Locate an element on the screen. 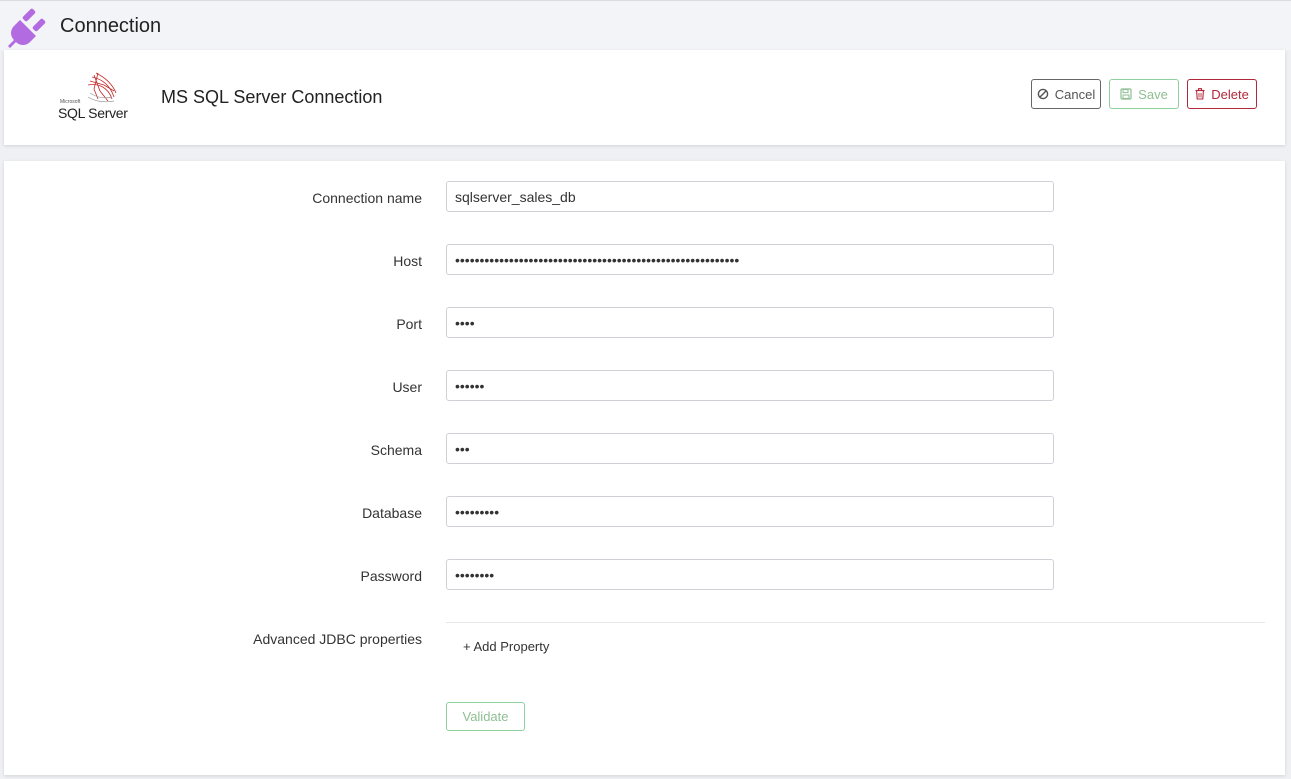 The width and height of the screenshot is (1291, 779). port-input is located at coordinates (750, 322).